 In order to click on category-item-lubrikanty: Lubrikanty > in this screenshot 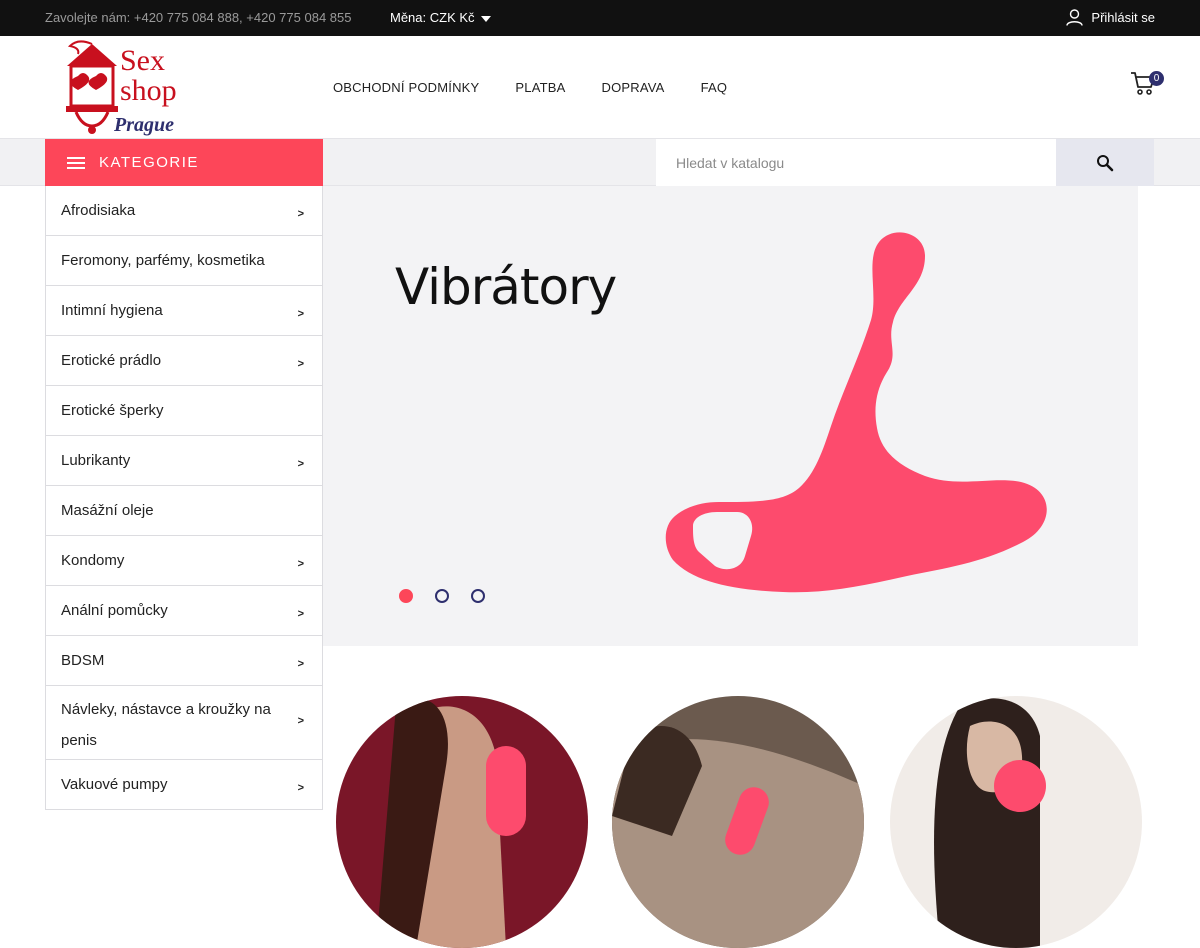, I will do `click(184, 461)`.